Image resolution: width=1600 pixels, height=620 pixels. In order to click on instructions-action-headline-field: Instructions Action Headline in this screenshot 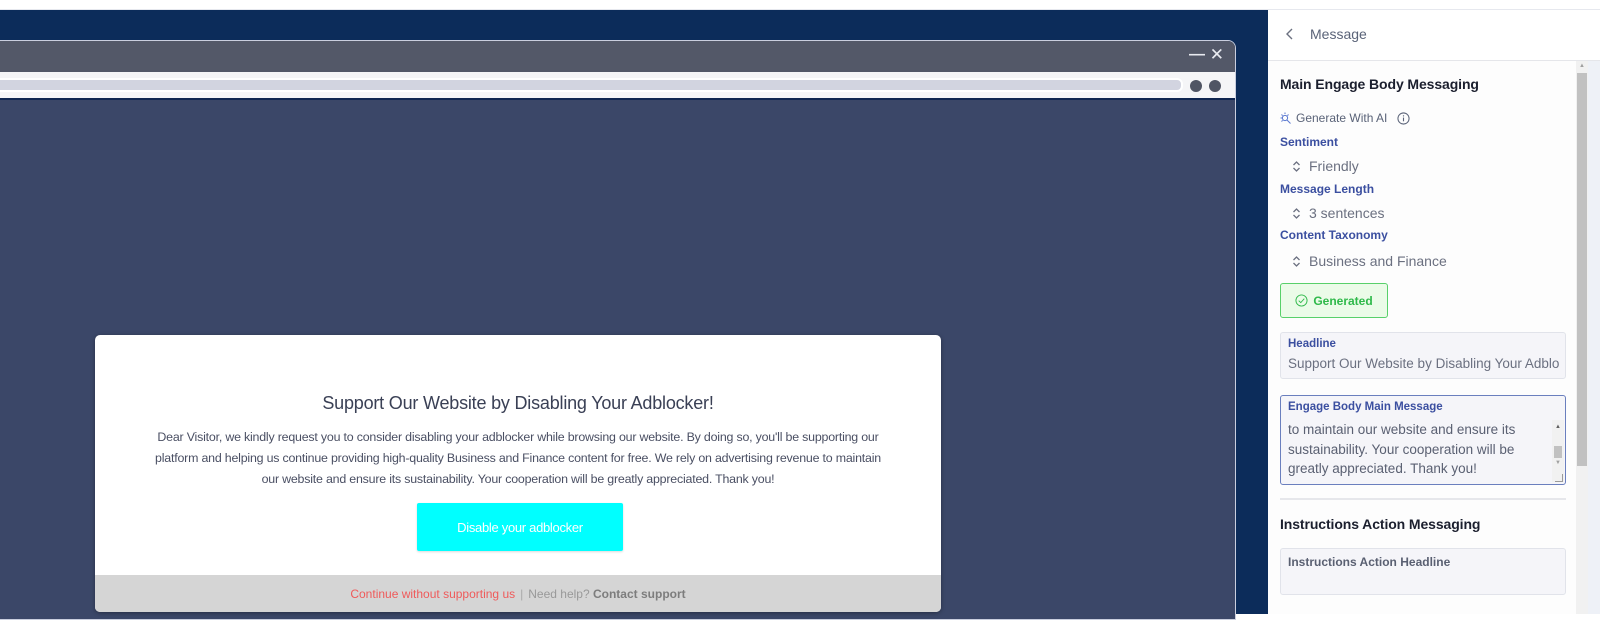, I will do `click(1423, 571)`.